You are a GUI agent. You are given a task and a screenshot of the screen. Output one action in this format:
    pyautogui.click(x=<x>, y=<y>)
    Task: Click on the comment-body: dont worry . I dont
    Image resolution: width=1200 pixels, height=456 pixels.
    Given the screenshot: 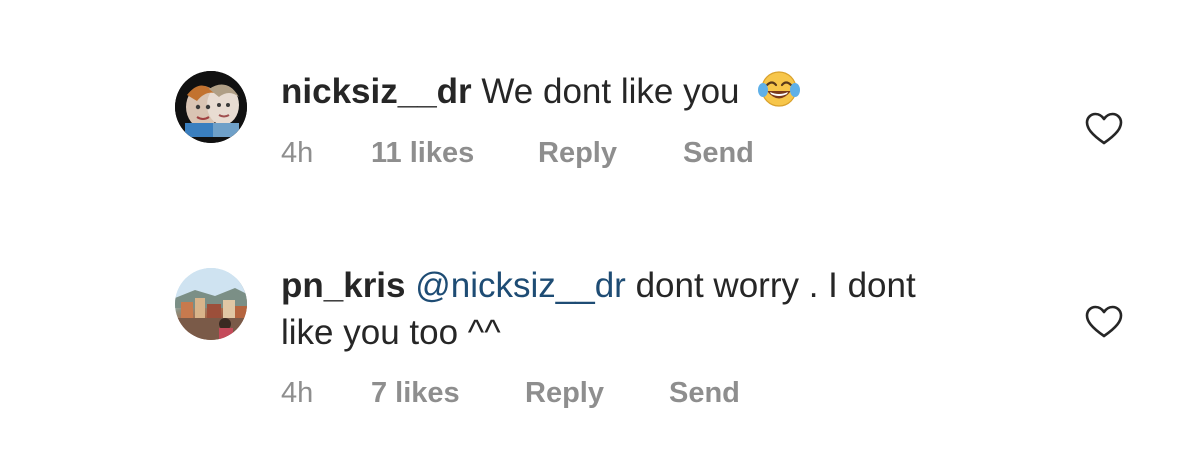 What is the action you would take?
    pyautogui.click(x=775, y=285)
    